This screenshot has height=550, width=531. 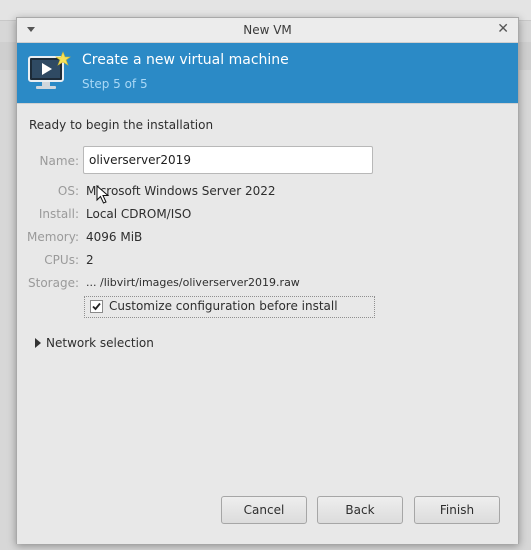 I want to click on triangle-right-icon, so click(x=38, y=343).